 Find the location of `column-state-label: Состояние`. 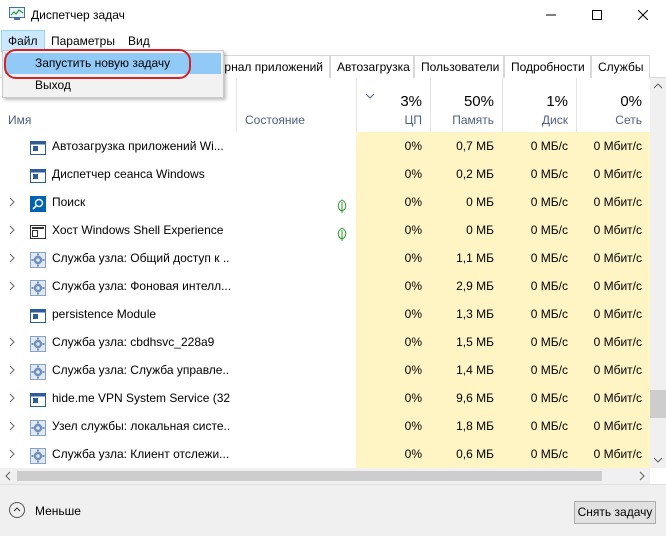

column-state-label: Состояние is located at coordinates (275, 120).